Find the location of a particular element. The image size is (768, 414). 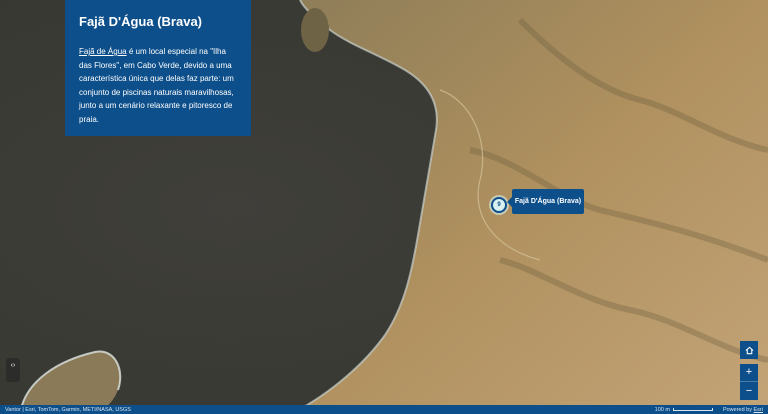

scale-bar: 100 m is located at coordinates (684, 410).